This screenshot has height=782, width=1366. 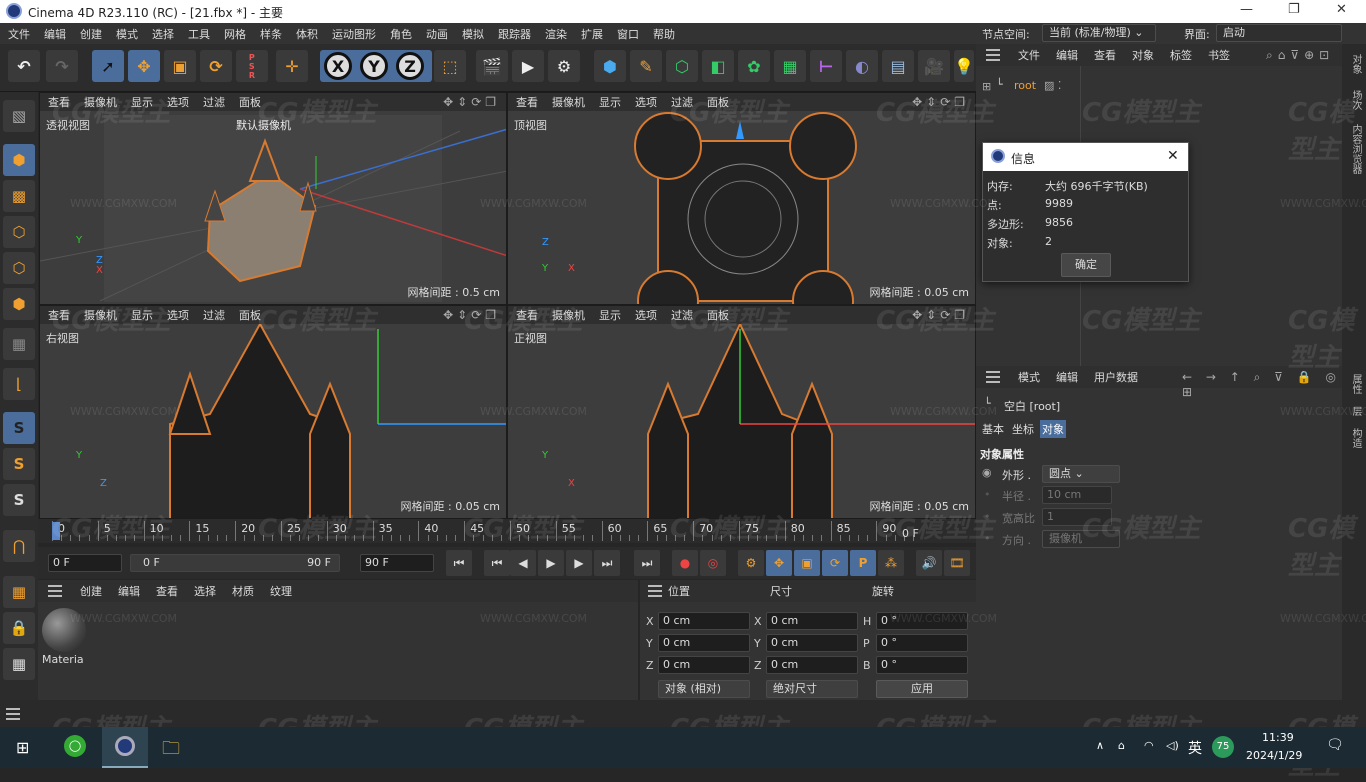 I want to click on mat-edit-menu: 编辑, so click(x=129, y=591).